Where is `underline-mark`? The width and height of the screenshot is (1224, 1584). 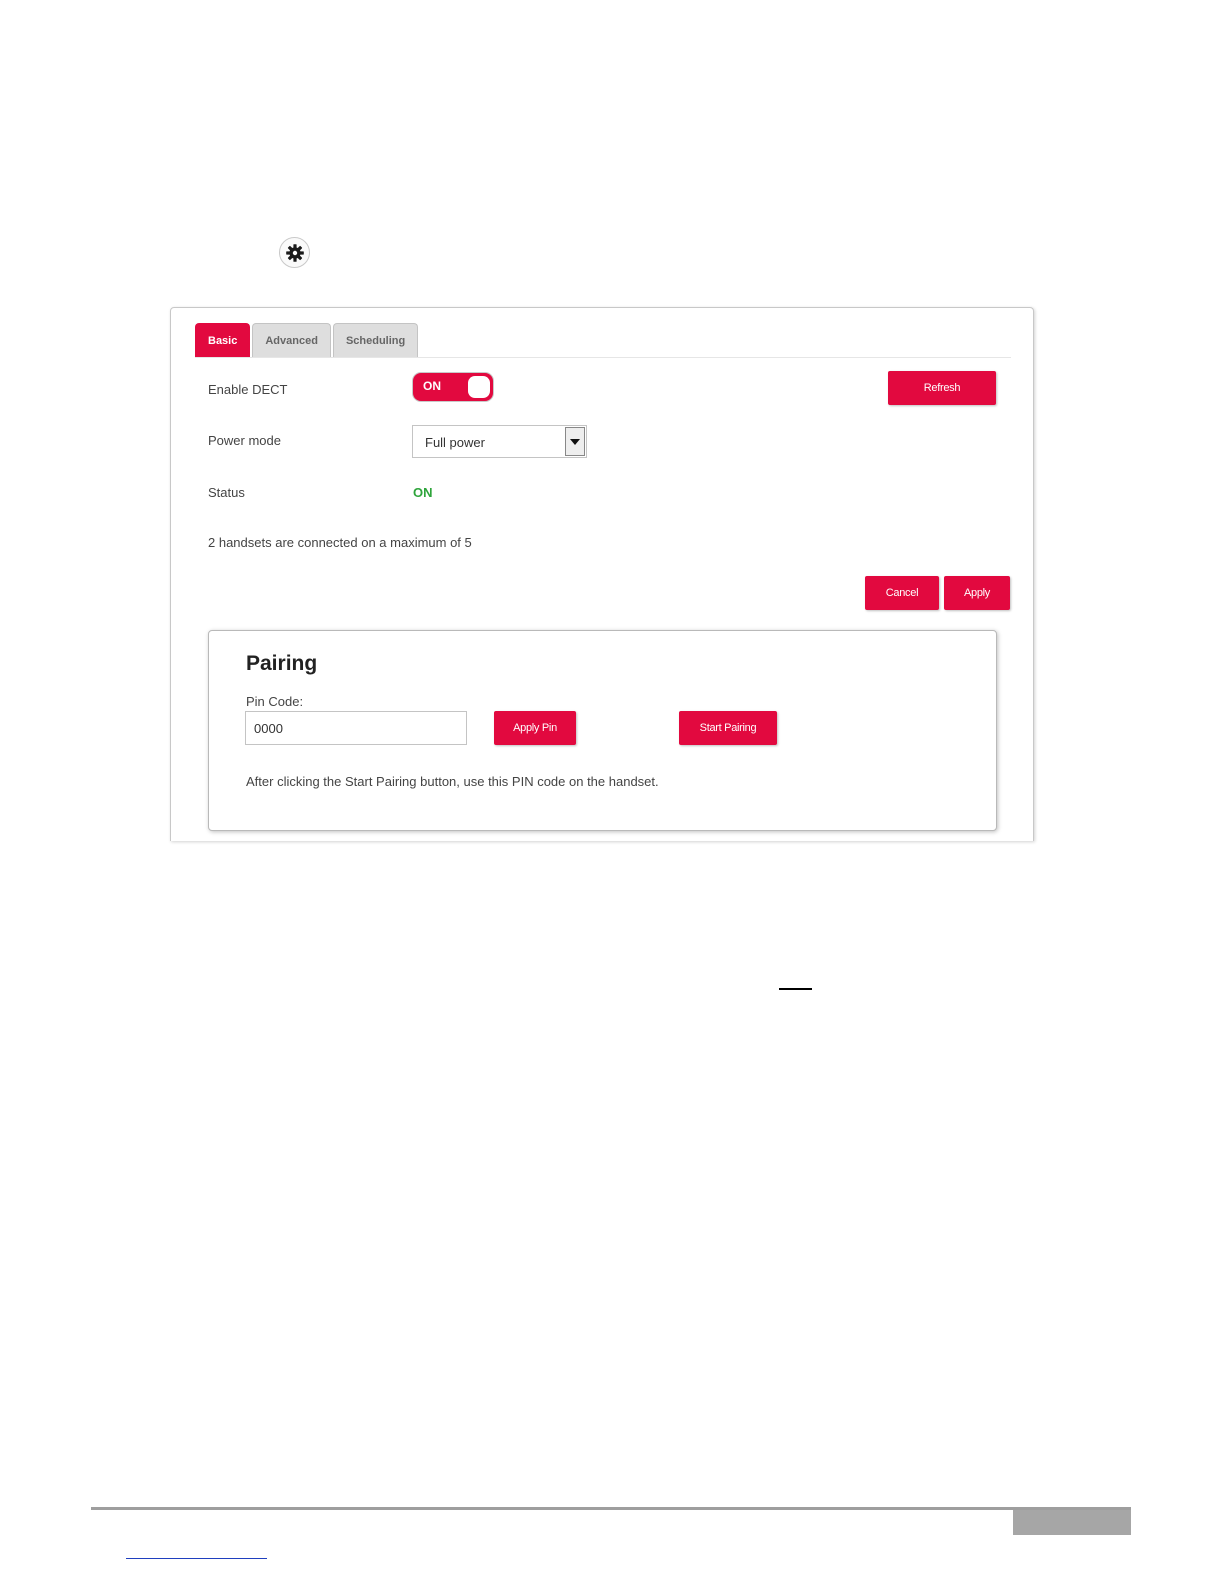
underline-mark is located at coordinates (795, 989).